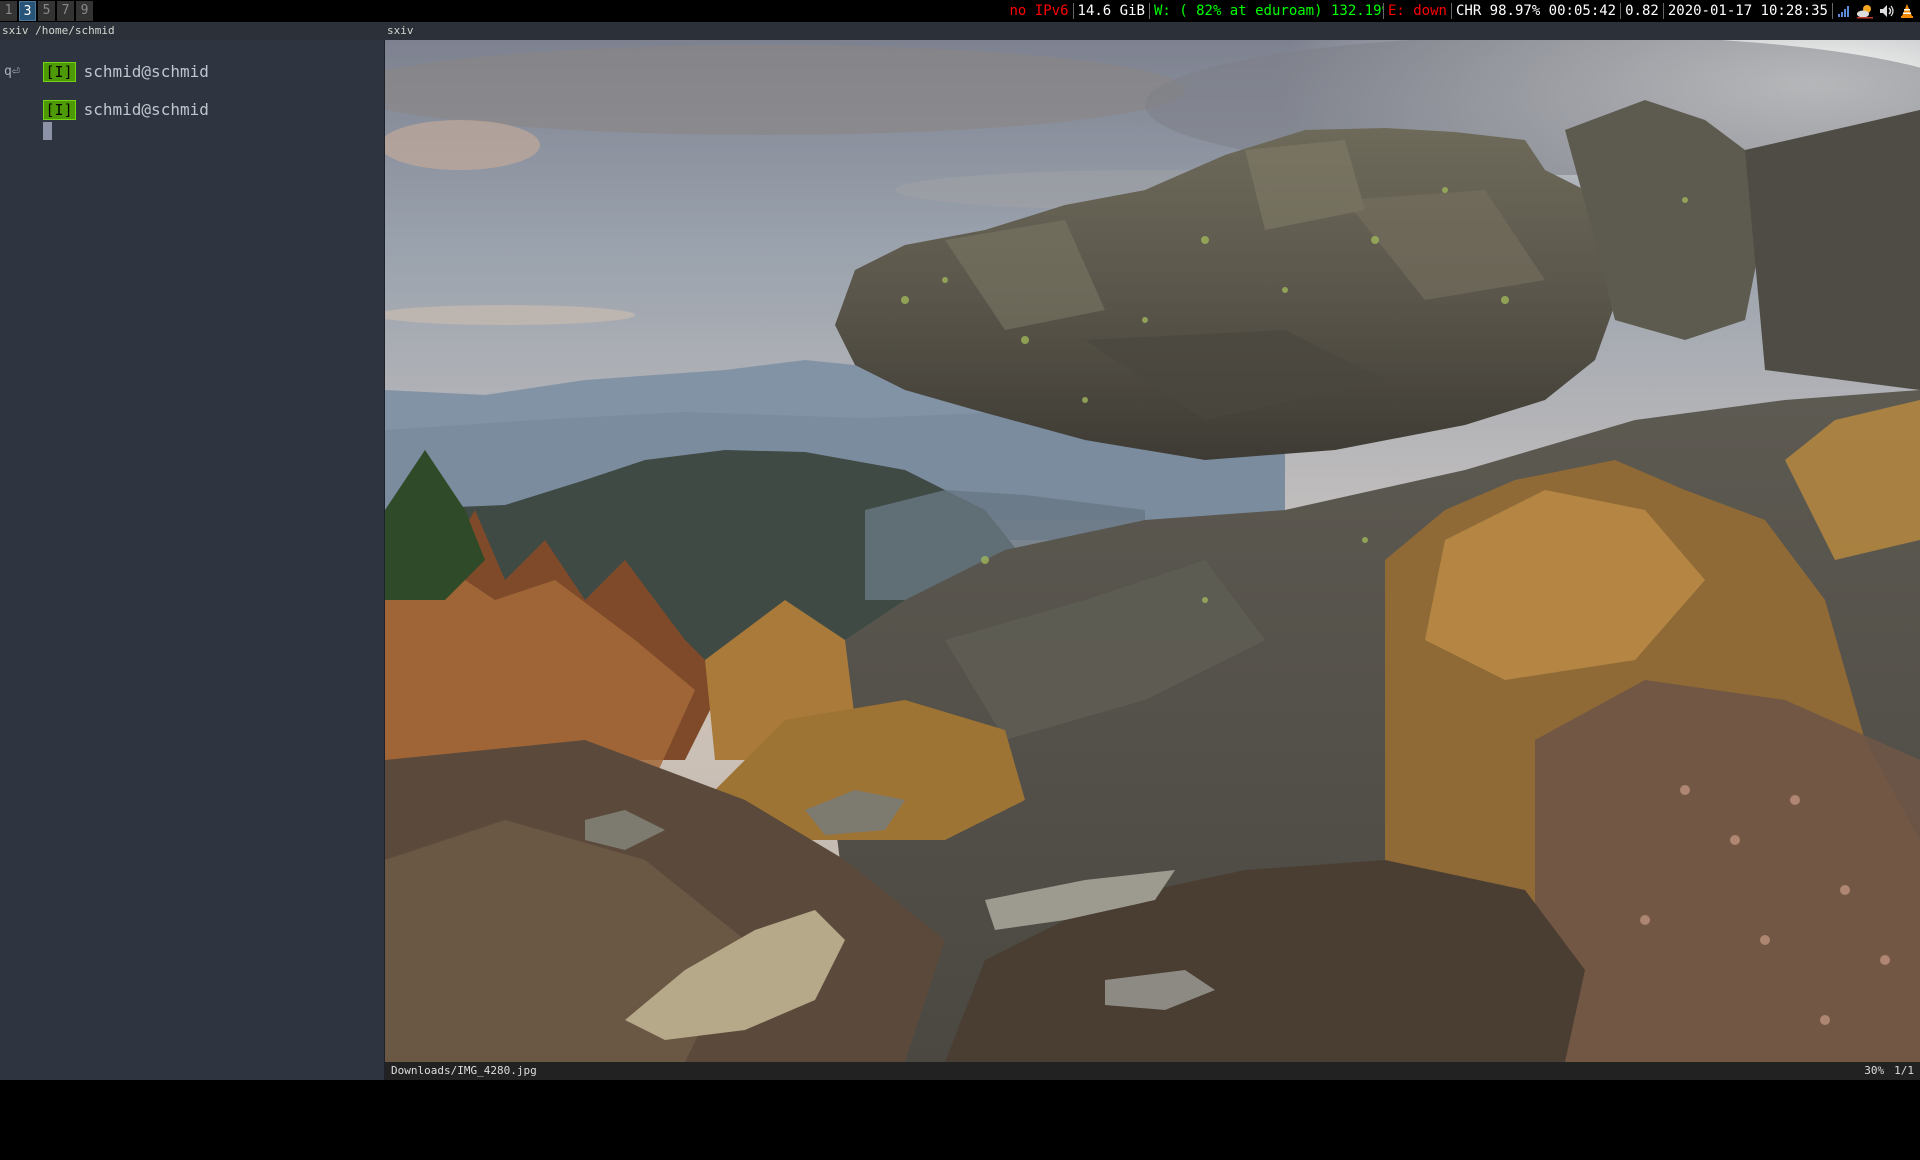  I want to click on image-info: 30% 1/1, so click(1884, 1071).